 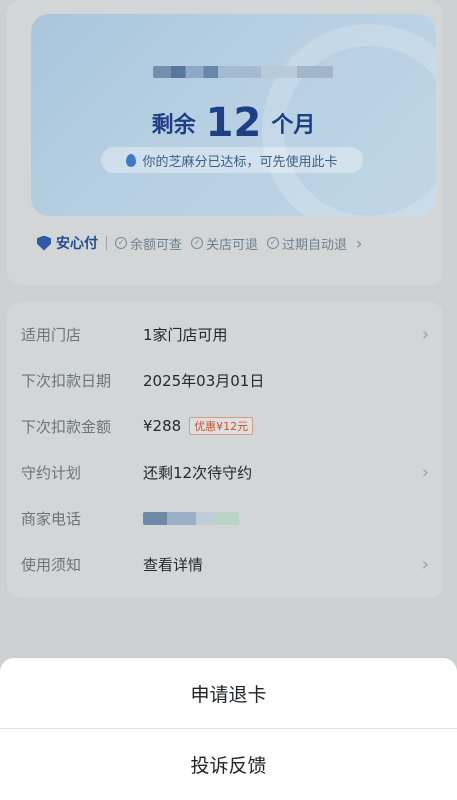 I want to click on credit-notice-text: 你的芝麻分已达标，可先使用此卡, so click(x=240, y=162).